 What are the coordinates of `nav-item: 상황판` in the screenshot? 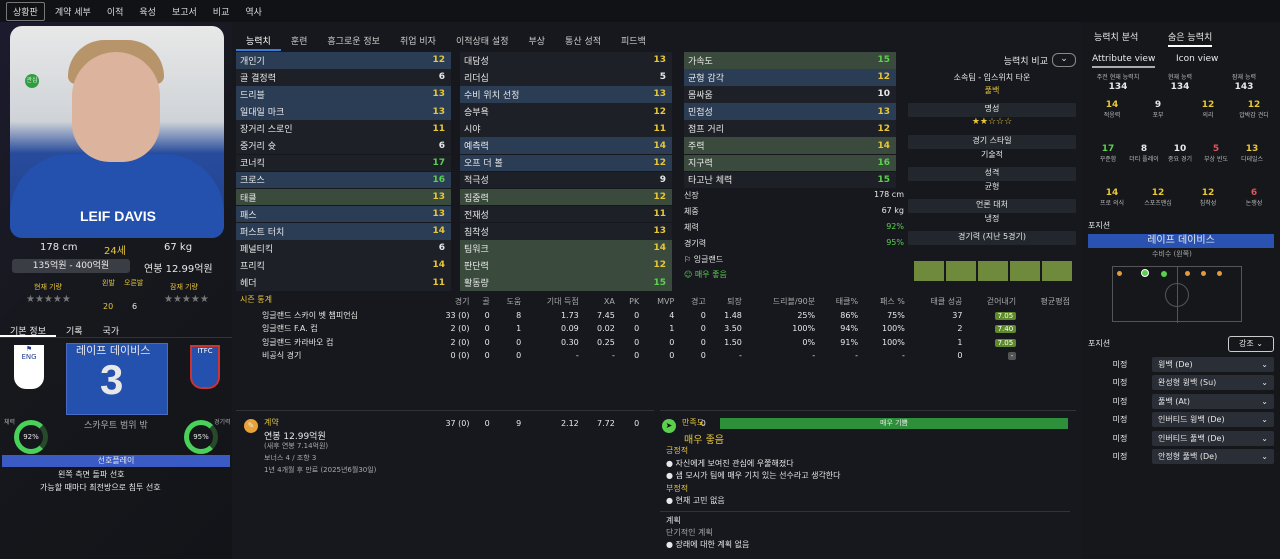 It's located at (25, 11).